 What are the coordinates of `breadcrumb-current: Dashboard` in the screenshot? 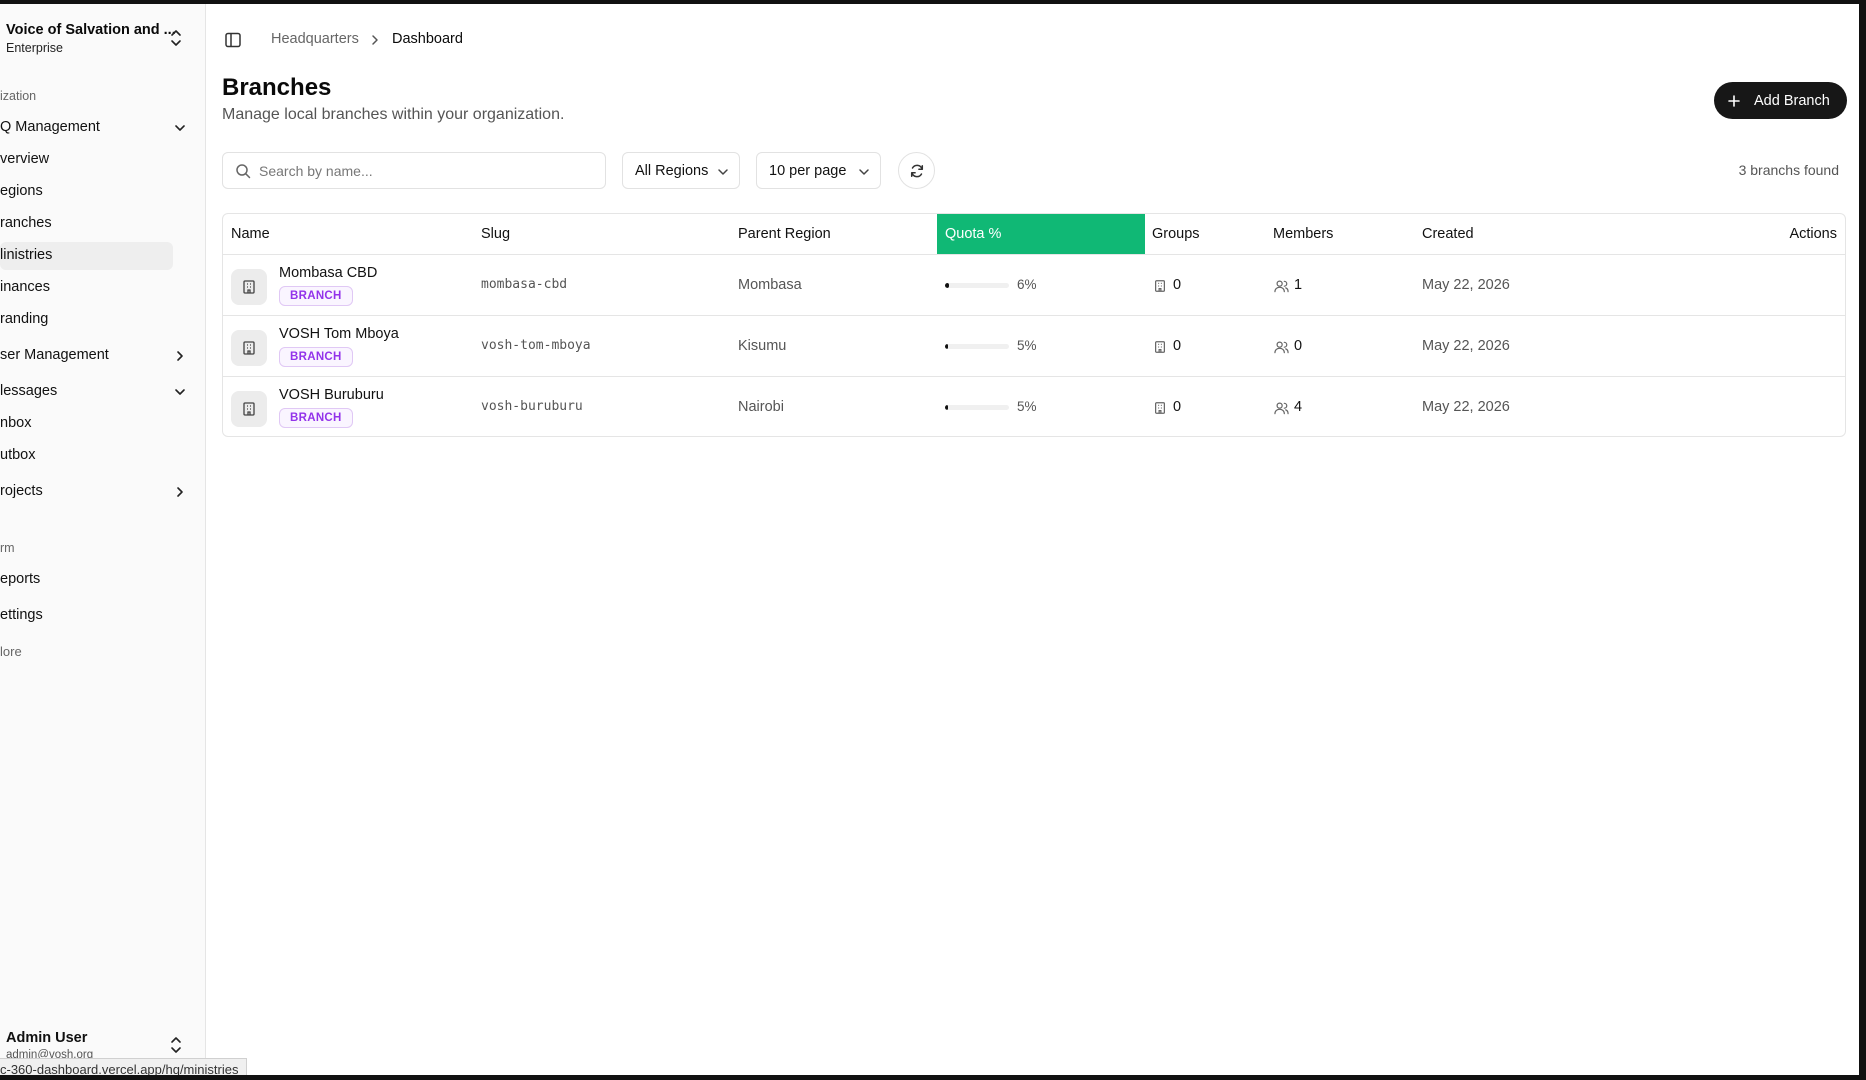 It's located at (427, 39).